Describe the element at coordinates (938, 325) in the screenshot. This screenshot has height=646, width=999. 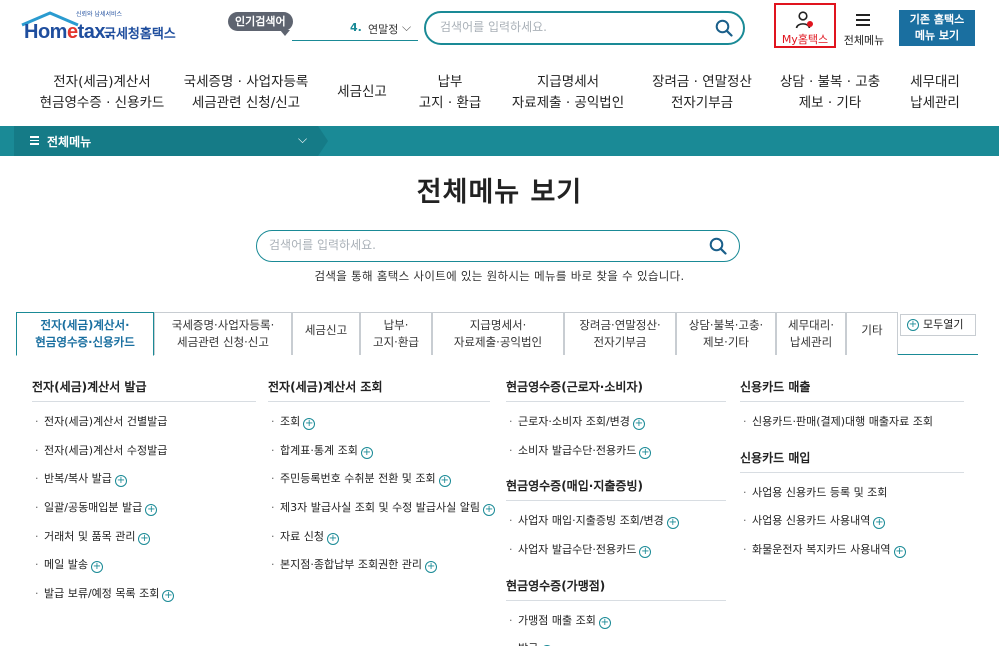
I see `expand-all-button: + 모두열기` at that location.